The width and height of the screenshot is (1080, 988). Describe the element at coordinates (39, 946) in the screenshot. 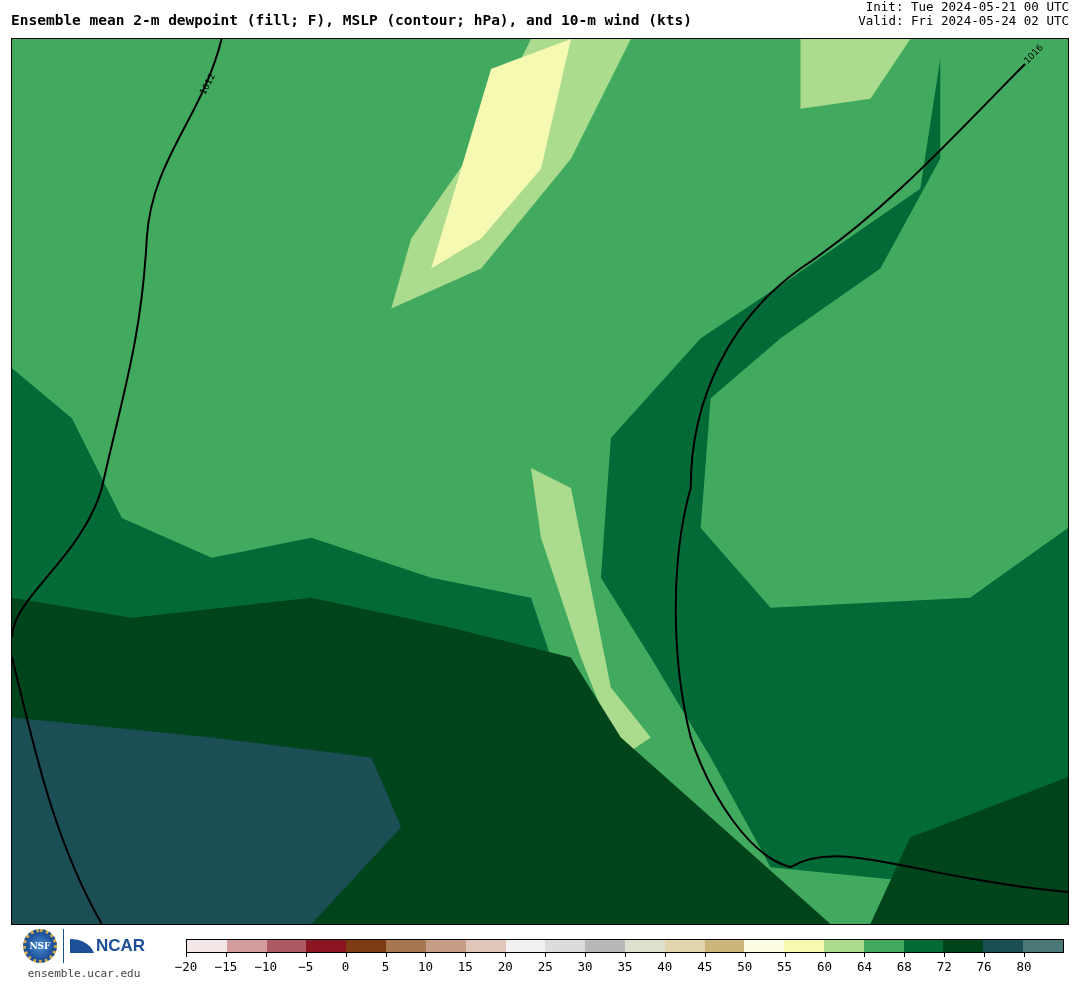

I see `nsf-logo: NSF` at that location.